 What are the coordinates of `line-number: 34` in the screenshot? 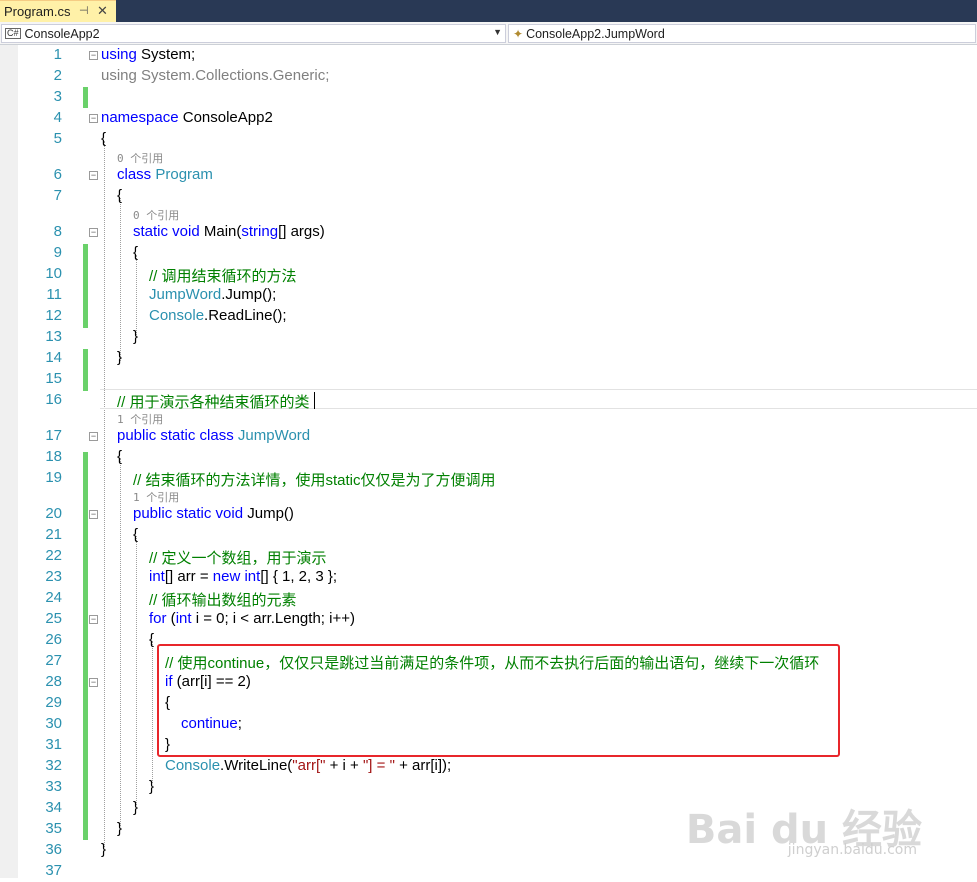 It's located at (53, 807).